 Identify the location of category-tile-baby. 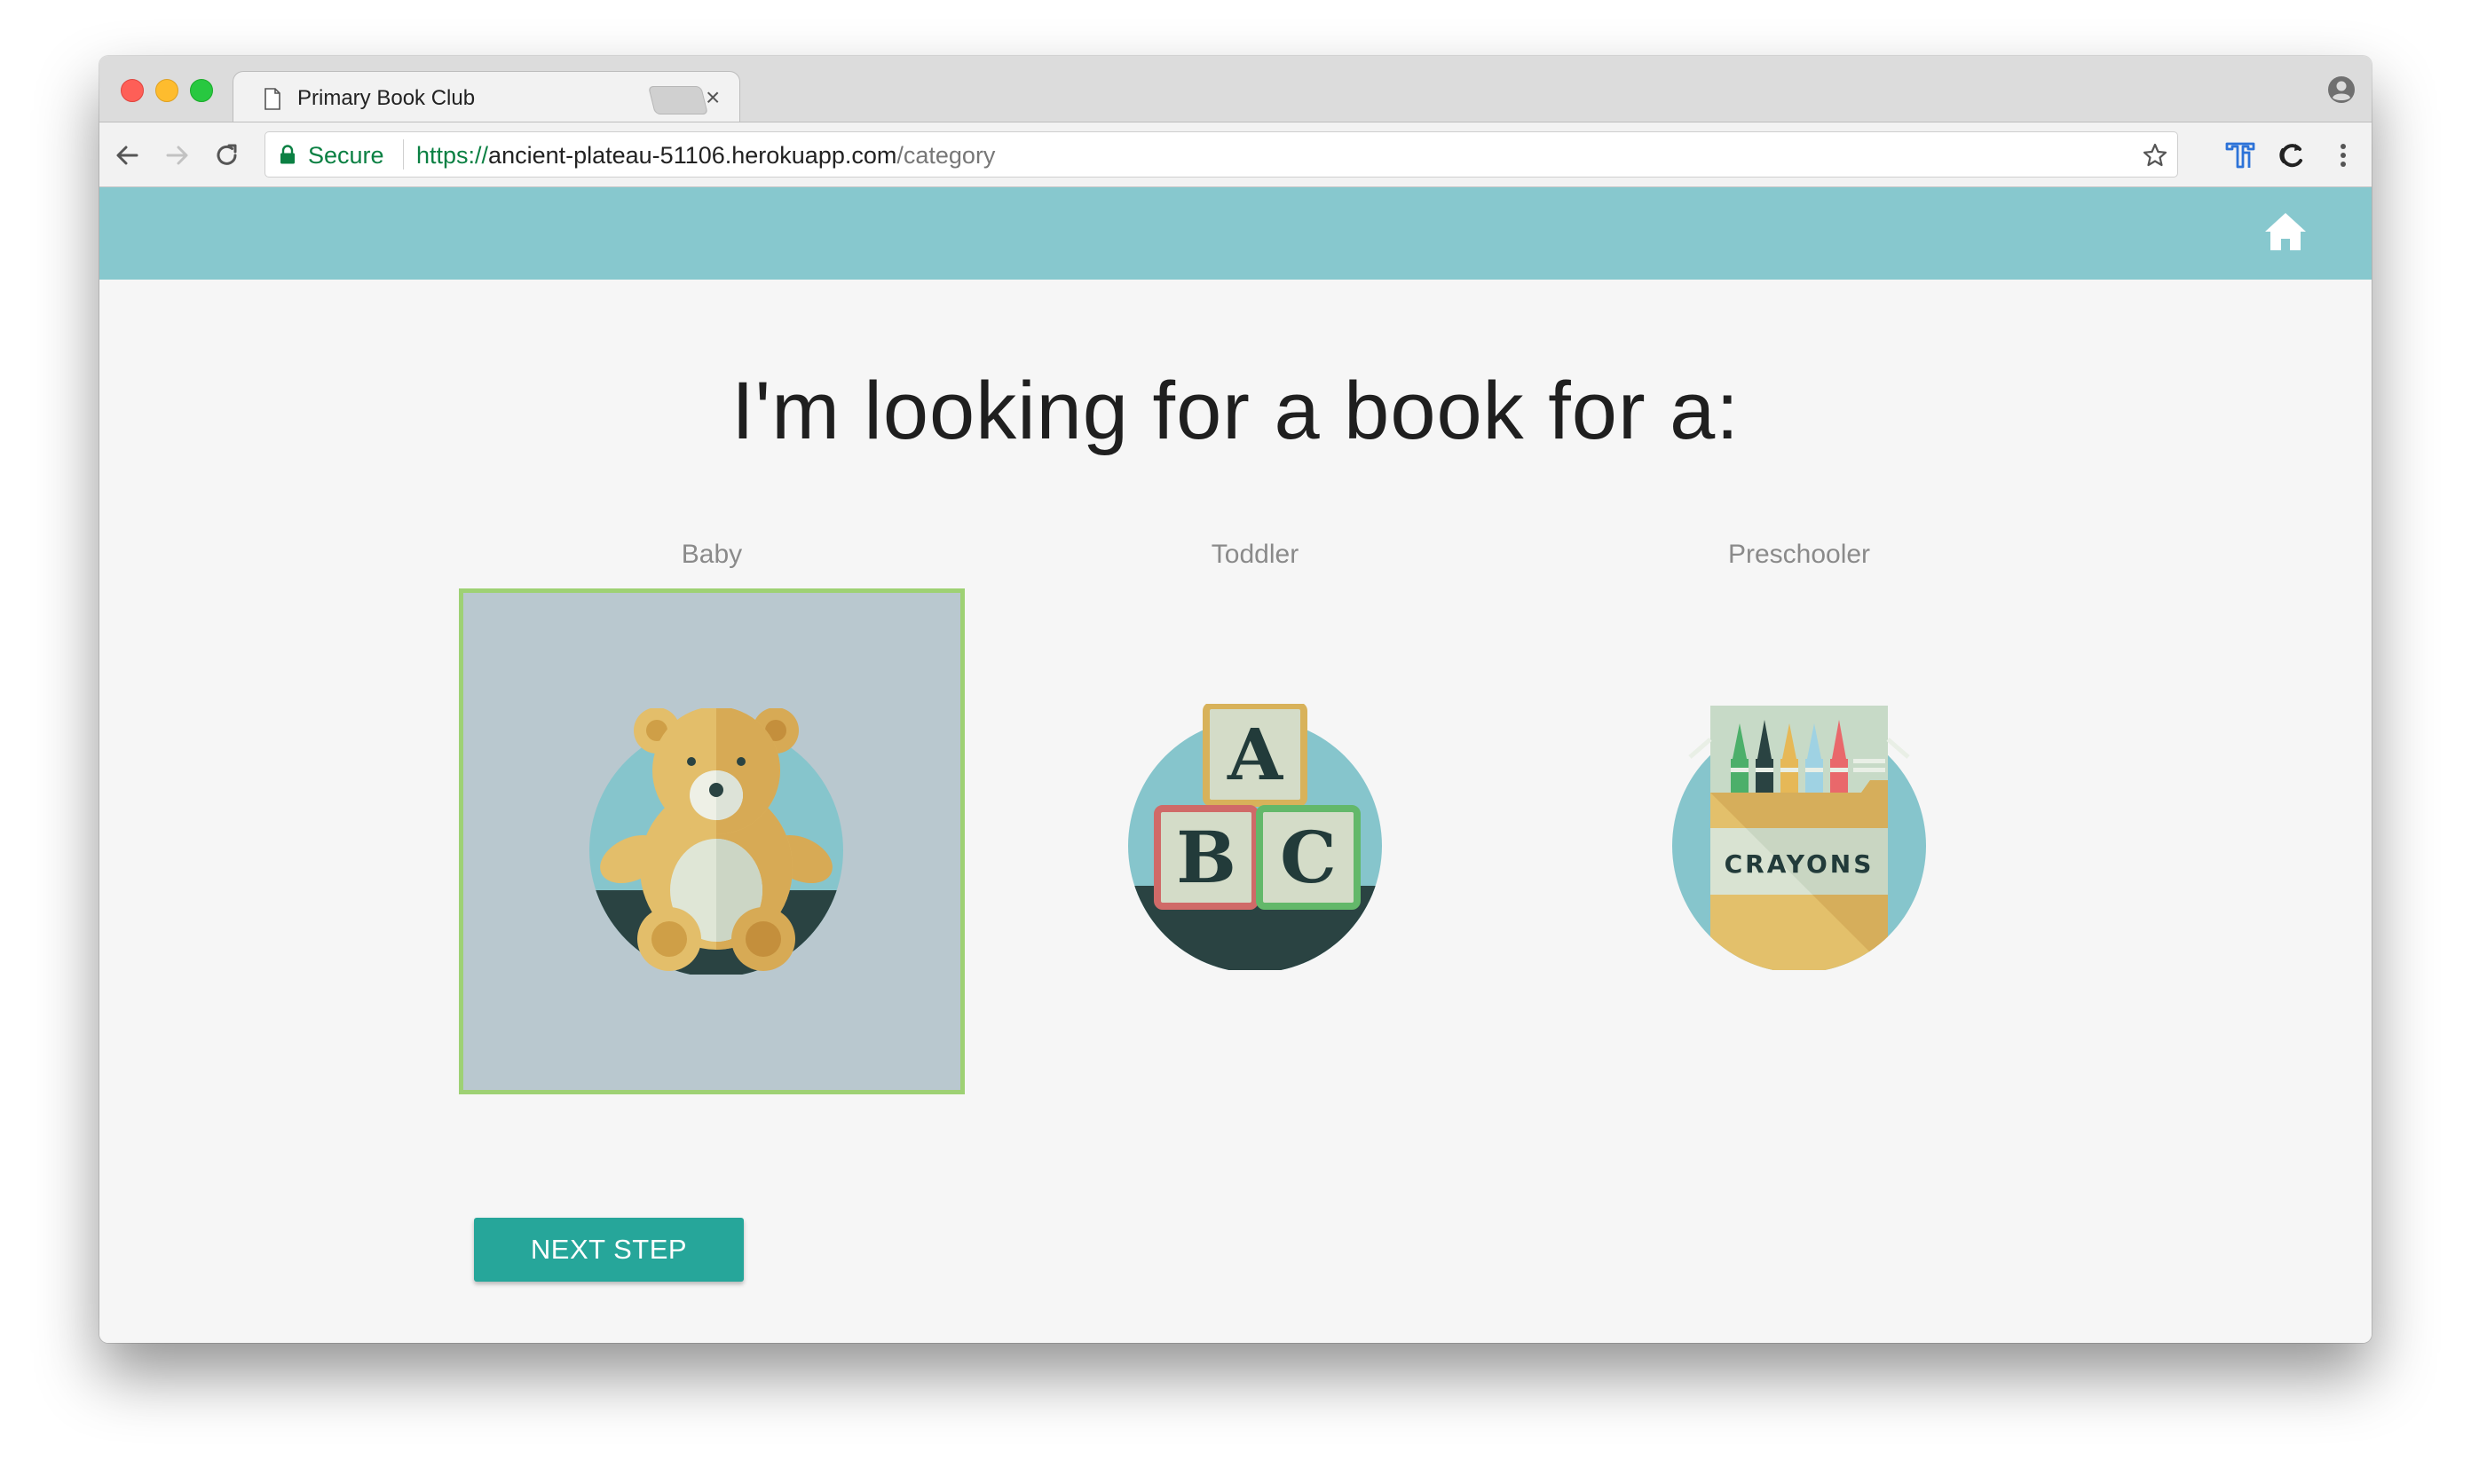
(712, 841).